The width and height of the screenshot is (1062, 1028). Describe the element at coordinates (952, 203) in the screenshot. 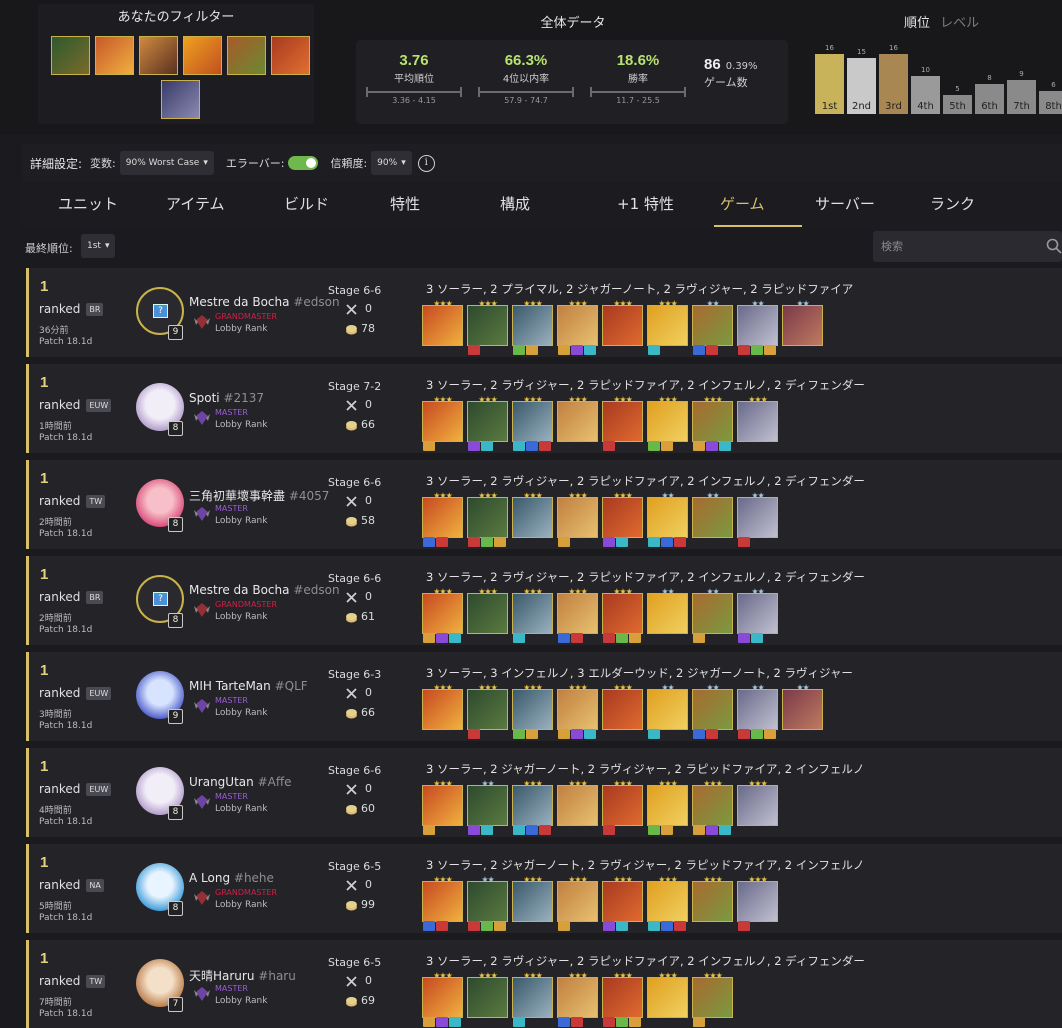

I see `tab-item: ランク` at that location.